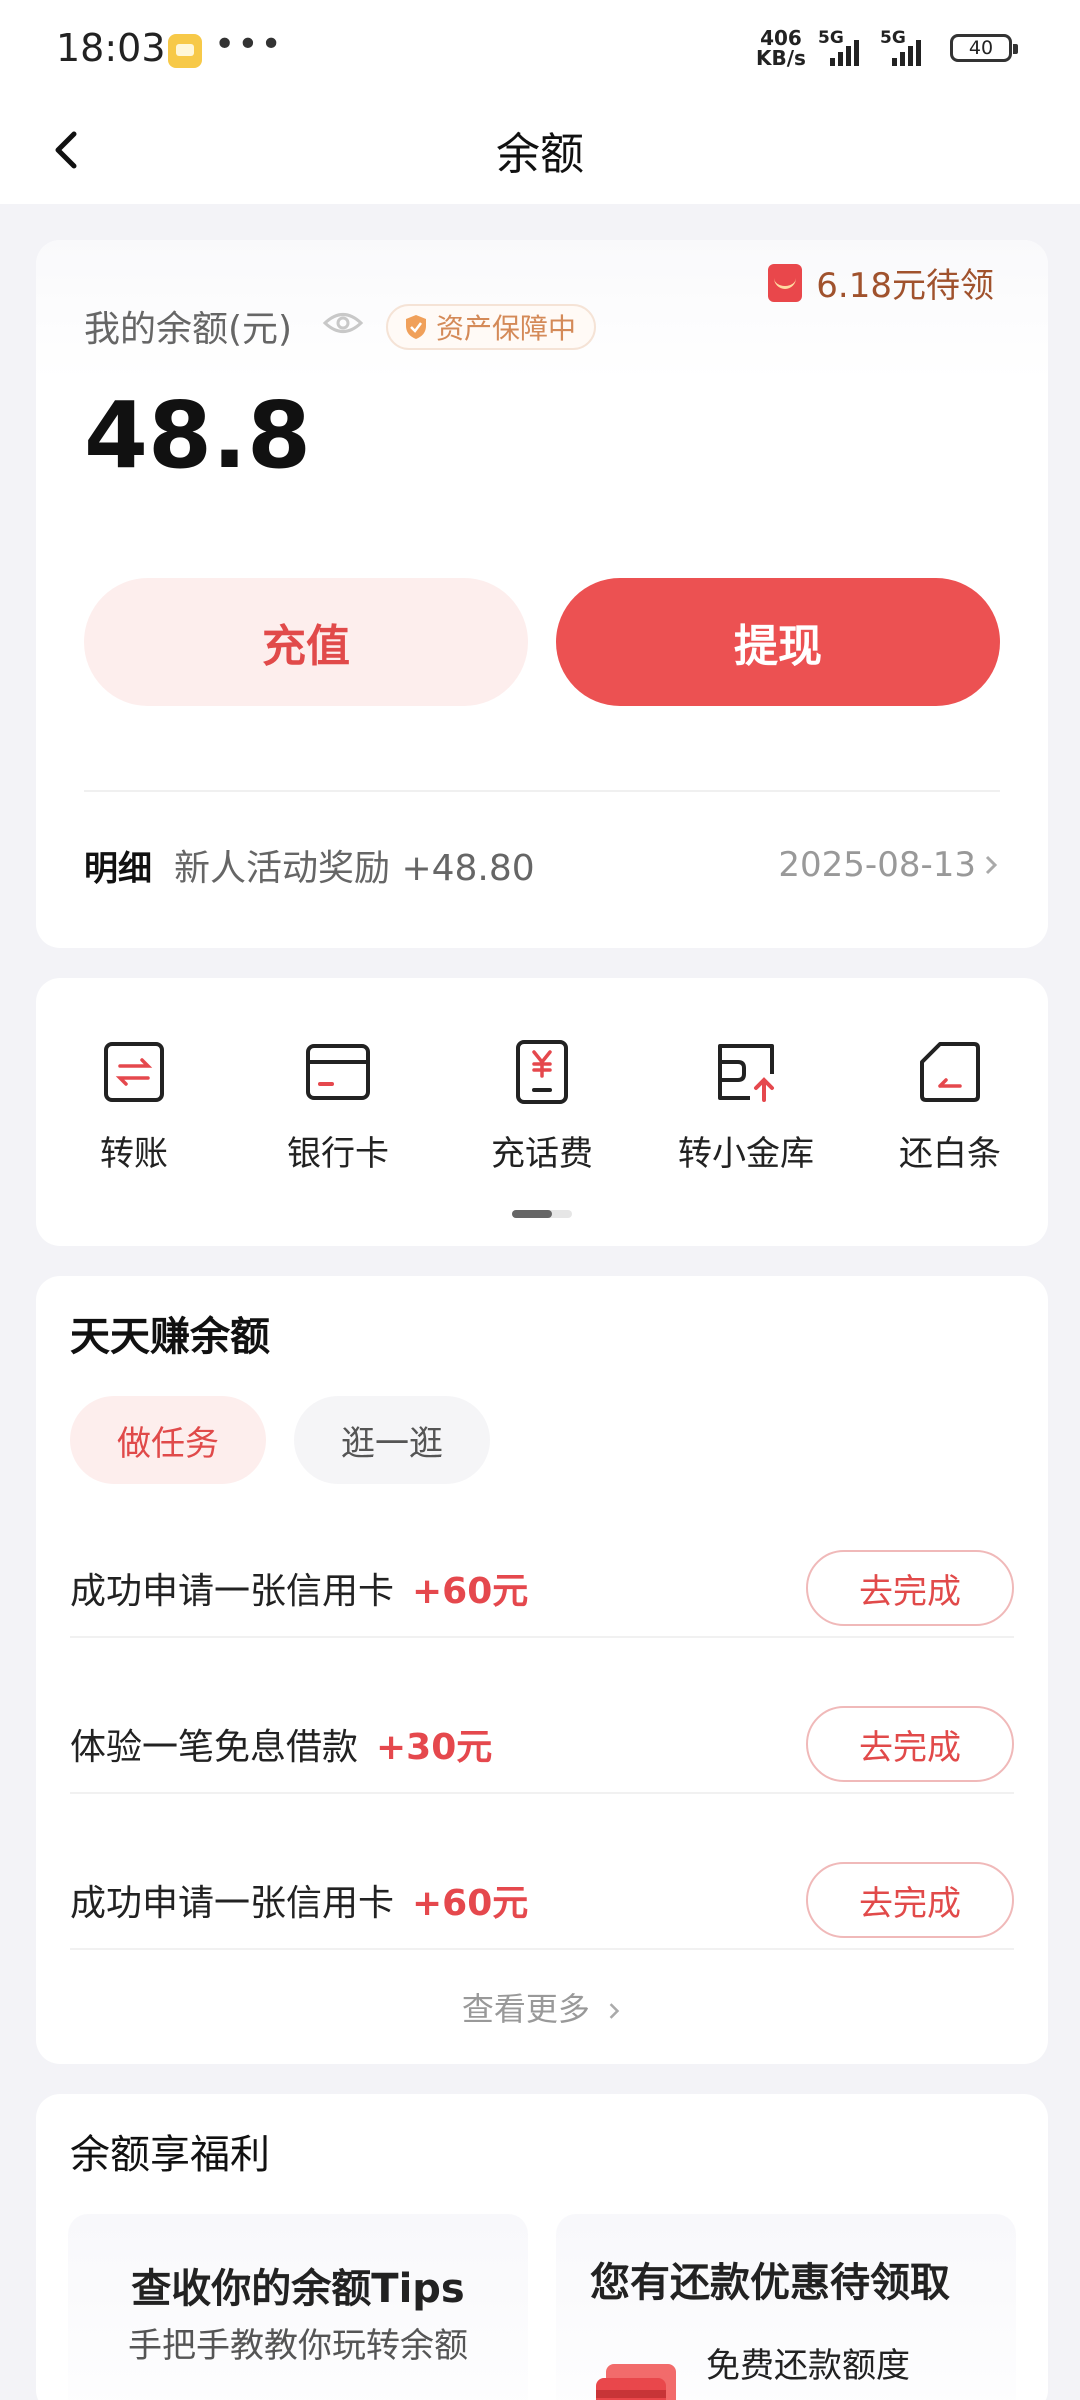 The image size is (1080, 2400). Describe the element at coordinates (542, 1107) in the screenshot. I see `shortcut-phone-topup: 充话费` at that location.